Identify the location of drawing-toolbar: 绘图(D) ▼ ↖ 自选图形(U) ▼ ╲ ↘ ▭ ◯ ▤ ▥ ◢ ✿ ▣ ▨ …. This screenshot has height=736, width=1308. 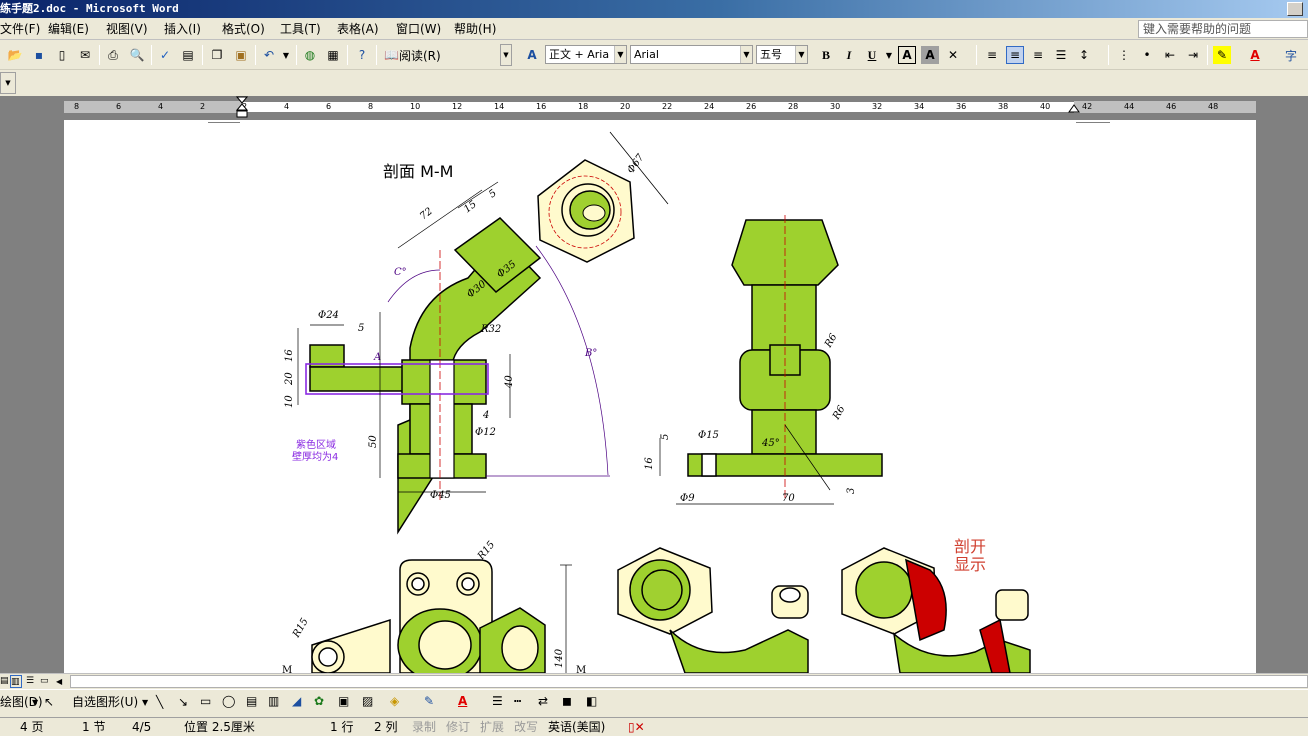
(654, 703).